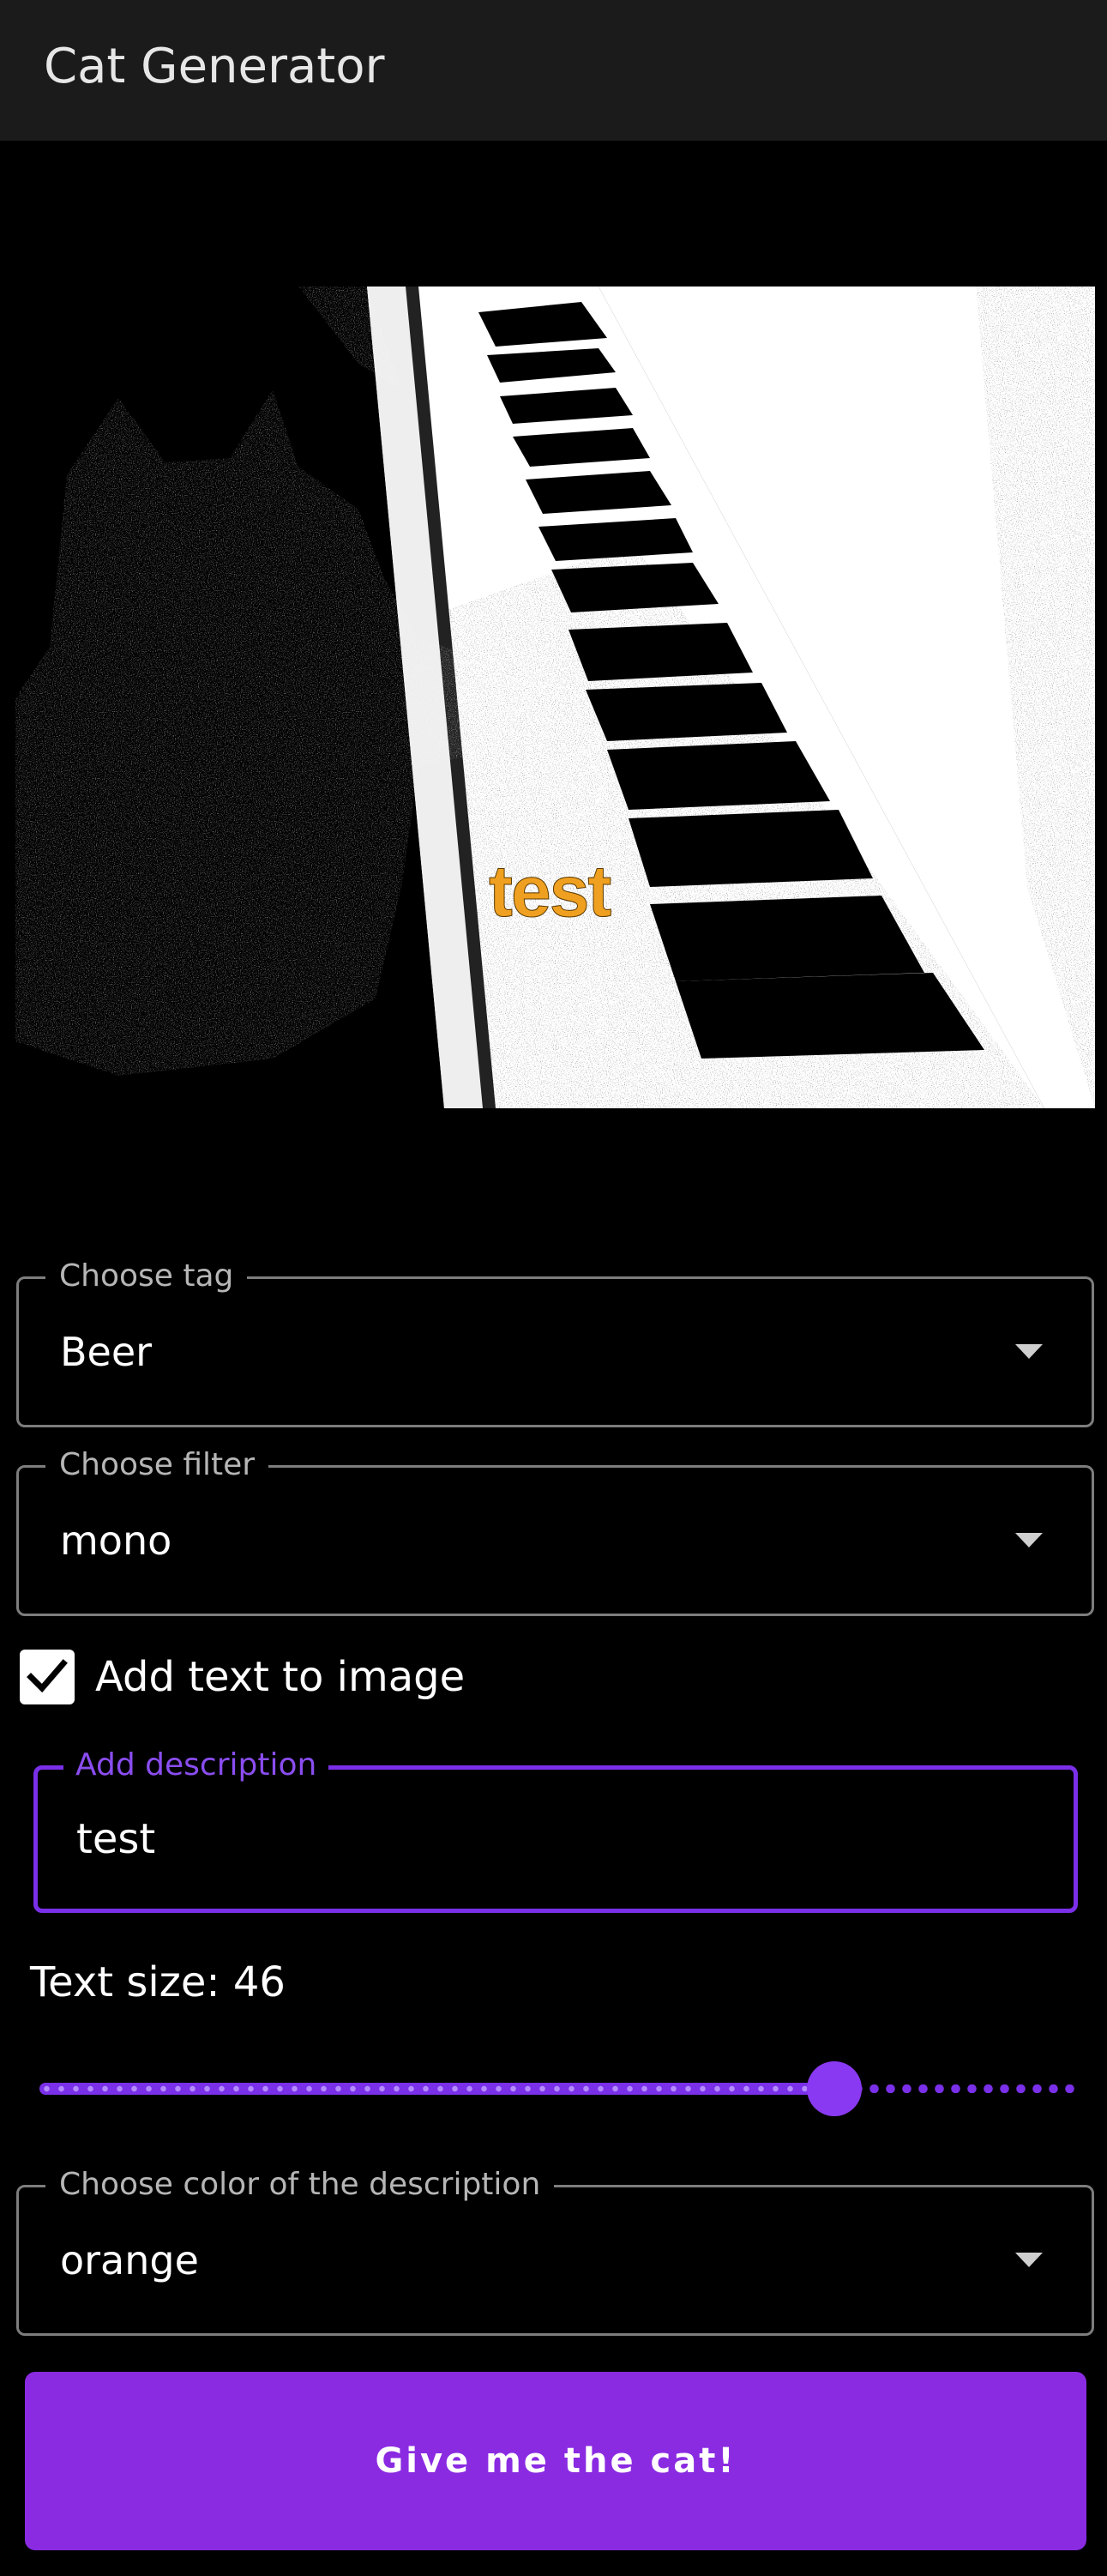 This screenshot has width=1107, height=2576. I want to click on description-field: Add description test, so click(555, 1829).